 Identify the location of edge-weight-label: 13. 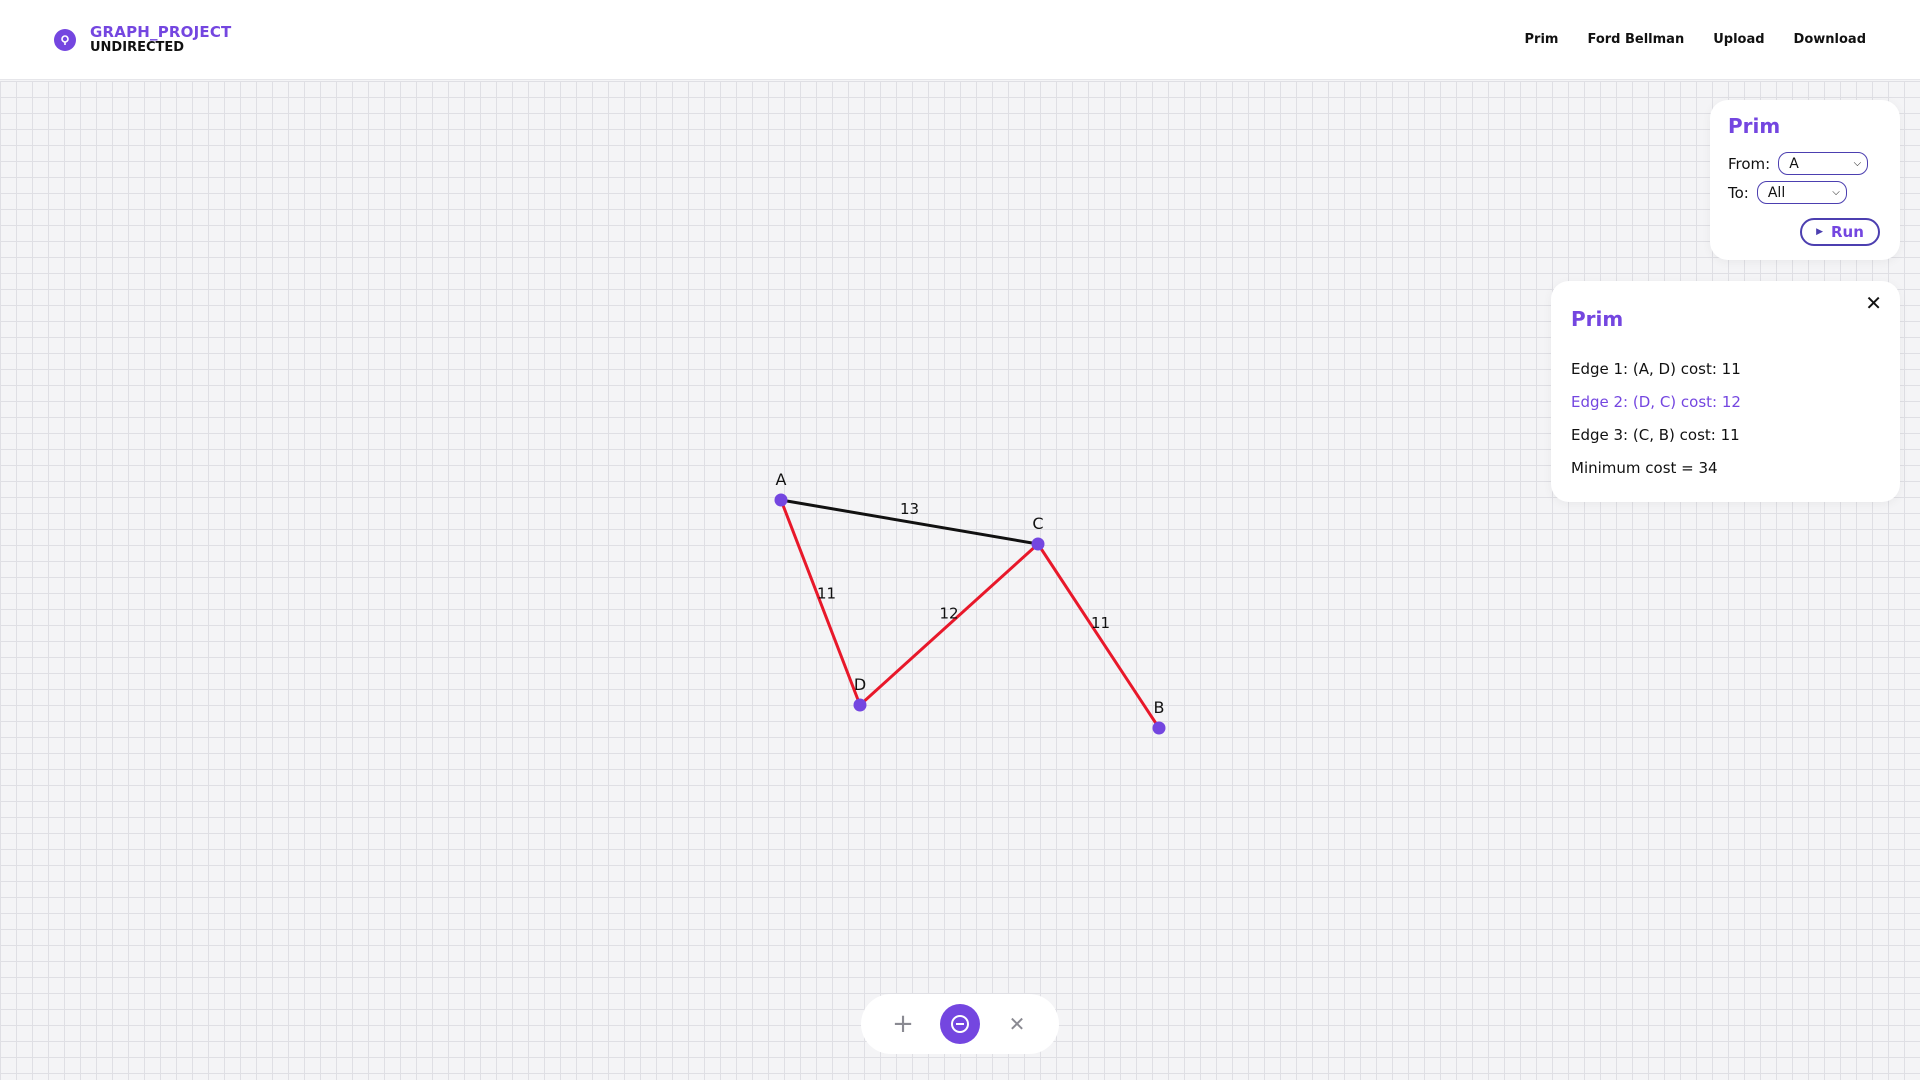
(909, 509).